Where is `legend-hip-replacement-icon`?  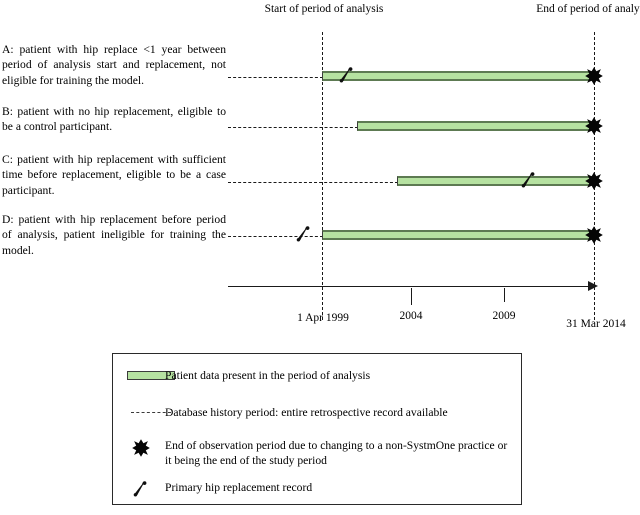 legend-hip-replacement-icon is located at coordinates (140, 489).